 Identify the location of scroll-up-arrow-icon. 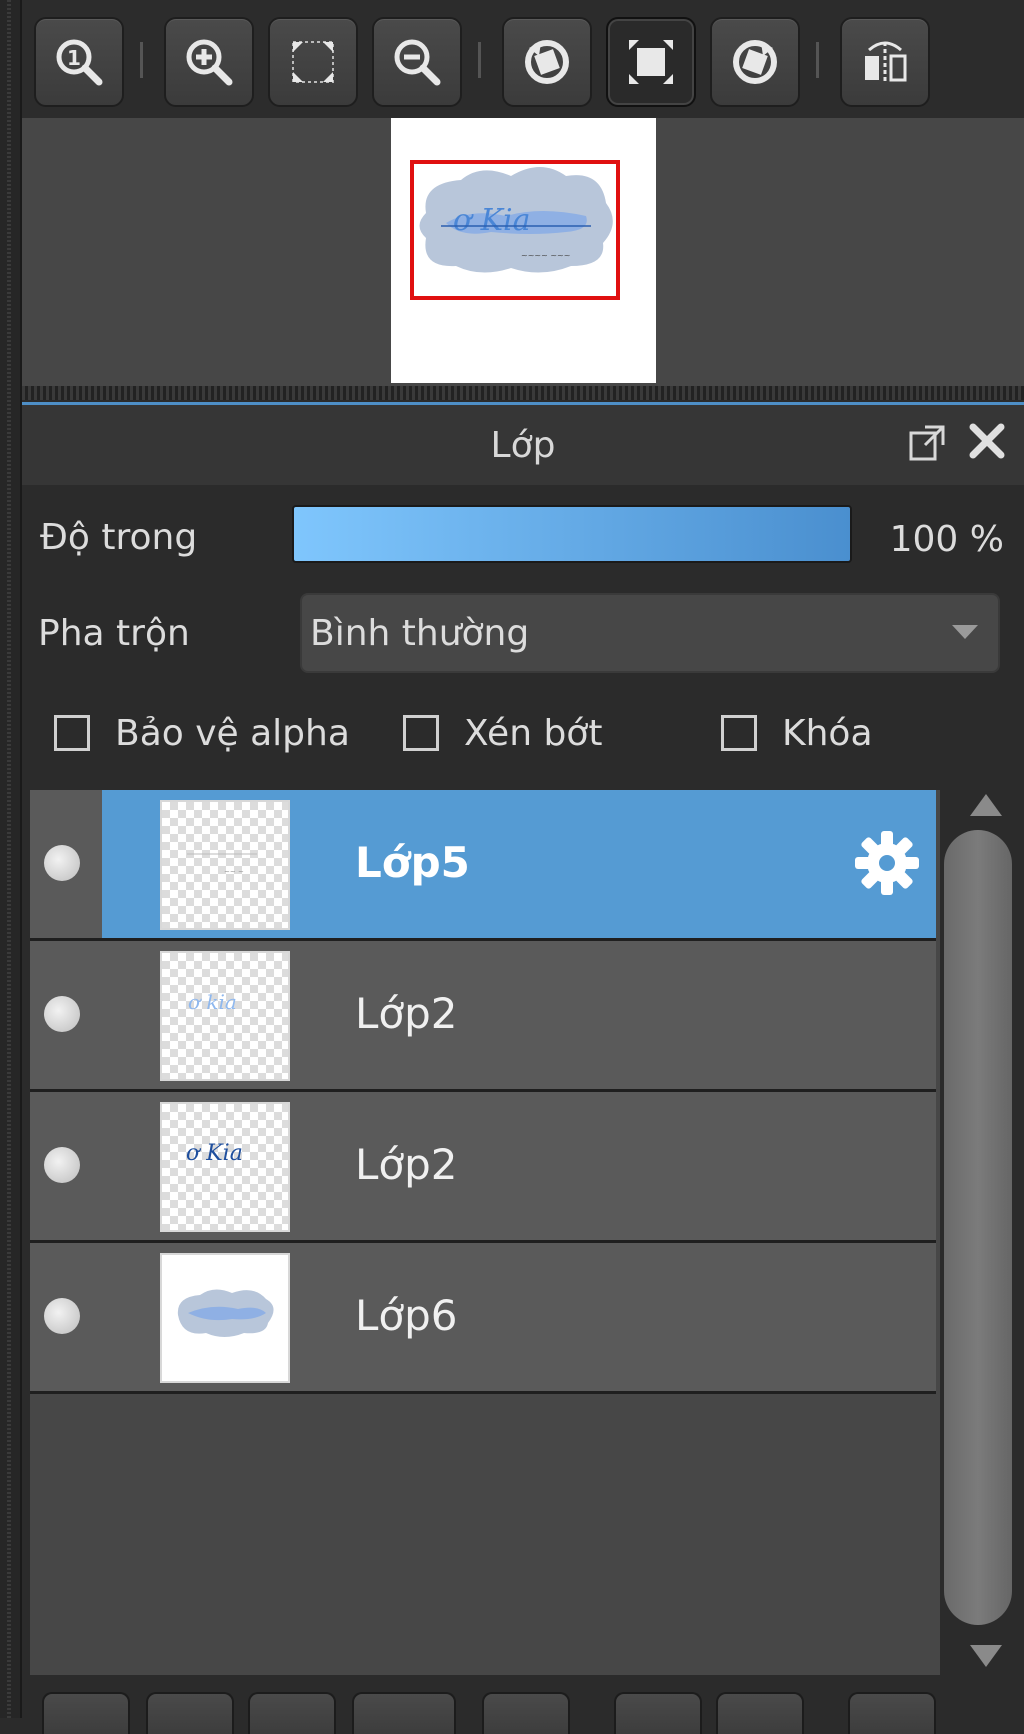
(986, 805).